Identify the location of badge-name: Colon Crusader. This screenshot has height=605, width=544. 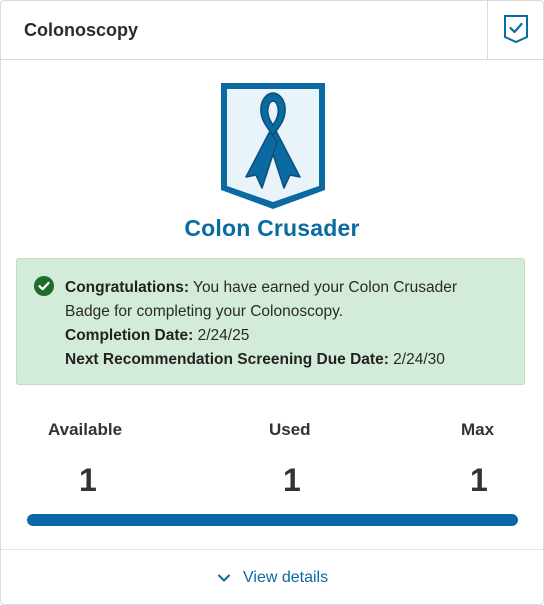
(272, 228).